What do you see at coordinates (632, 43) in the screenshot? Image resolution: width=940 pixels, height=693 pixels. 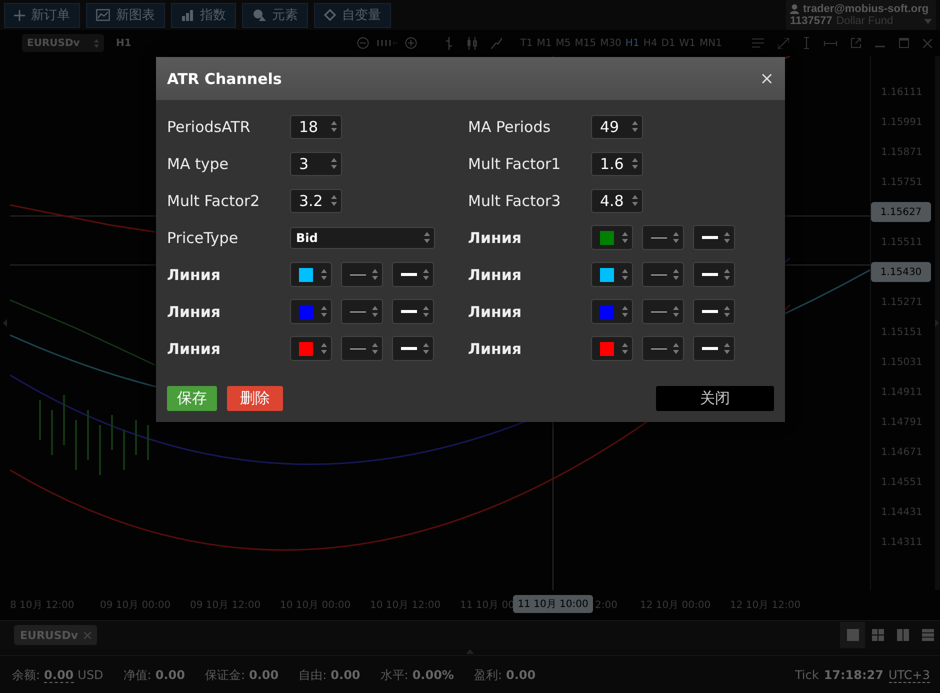 I see `timeframe-button: H1` at bounding box center [632, 43].